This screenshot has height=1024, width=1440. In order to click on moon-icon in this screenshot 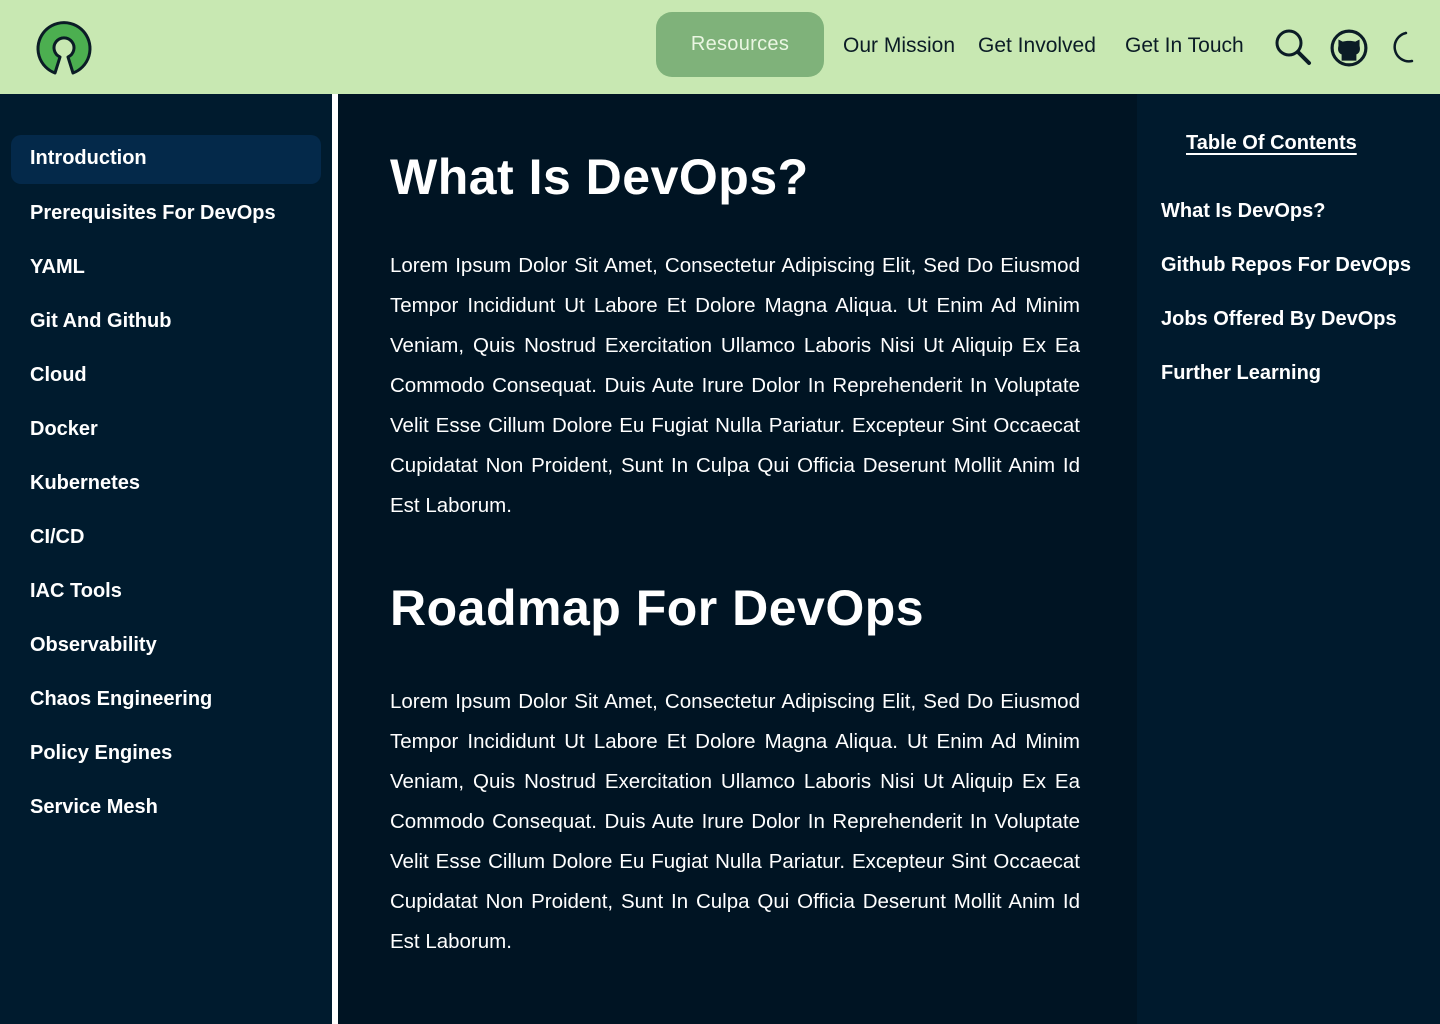, I will do `click(1401, 47)`.